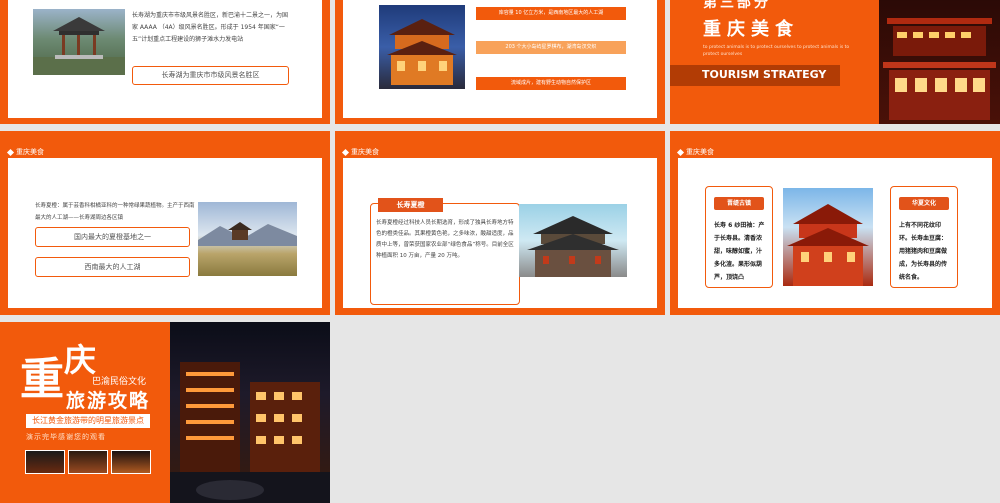  What do you see at coordinates (551, 83) in the screenshot?
I see `stat-bar-3: 流域成片，建有野生动物自然保护区` at bounding box center [551, 83].